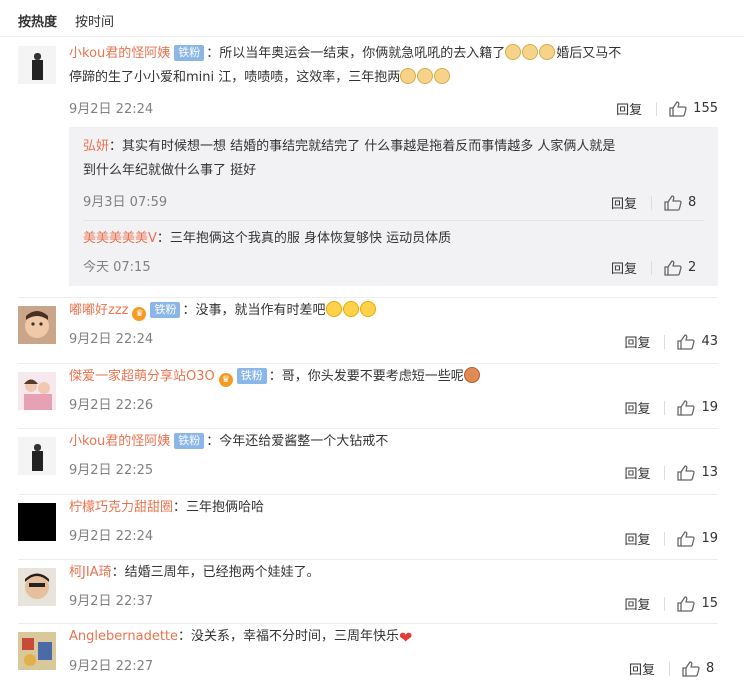 The image size is (744, 687). I want to click on reply-text: ：三年抱俩这个我真的服 身体恢复够快 运动员体质, so click(304, 238).